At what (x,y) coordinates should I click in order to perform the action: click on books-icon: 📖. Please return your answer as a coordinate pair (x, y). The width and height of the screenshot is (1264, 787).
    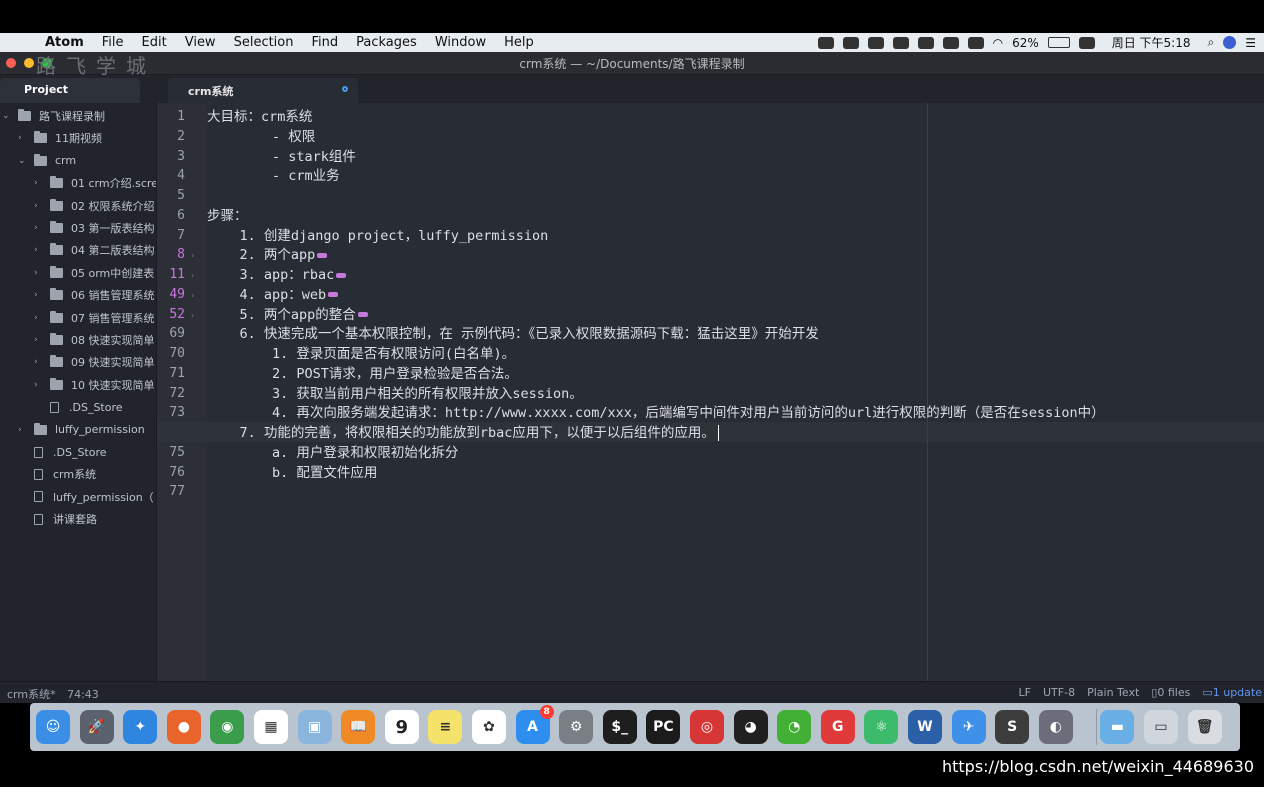
    Looking at the image, I should click on (358, 727).